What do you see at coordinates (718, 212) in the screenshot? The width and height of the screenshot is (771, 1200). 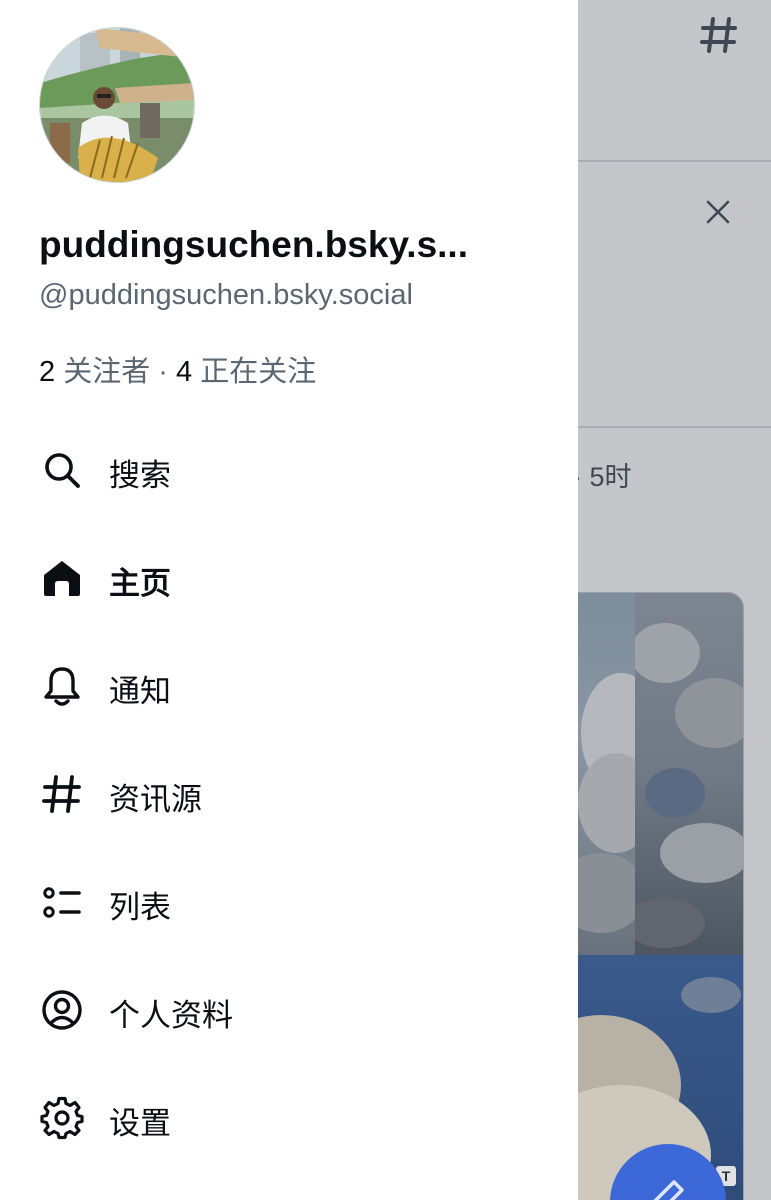 I see `close-icon` at bounding box center [718, 212].